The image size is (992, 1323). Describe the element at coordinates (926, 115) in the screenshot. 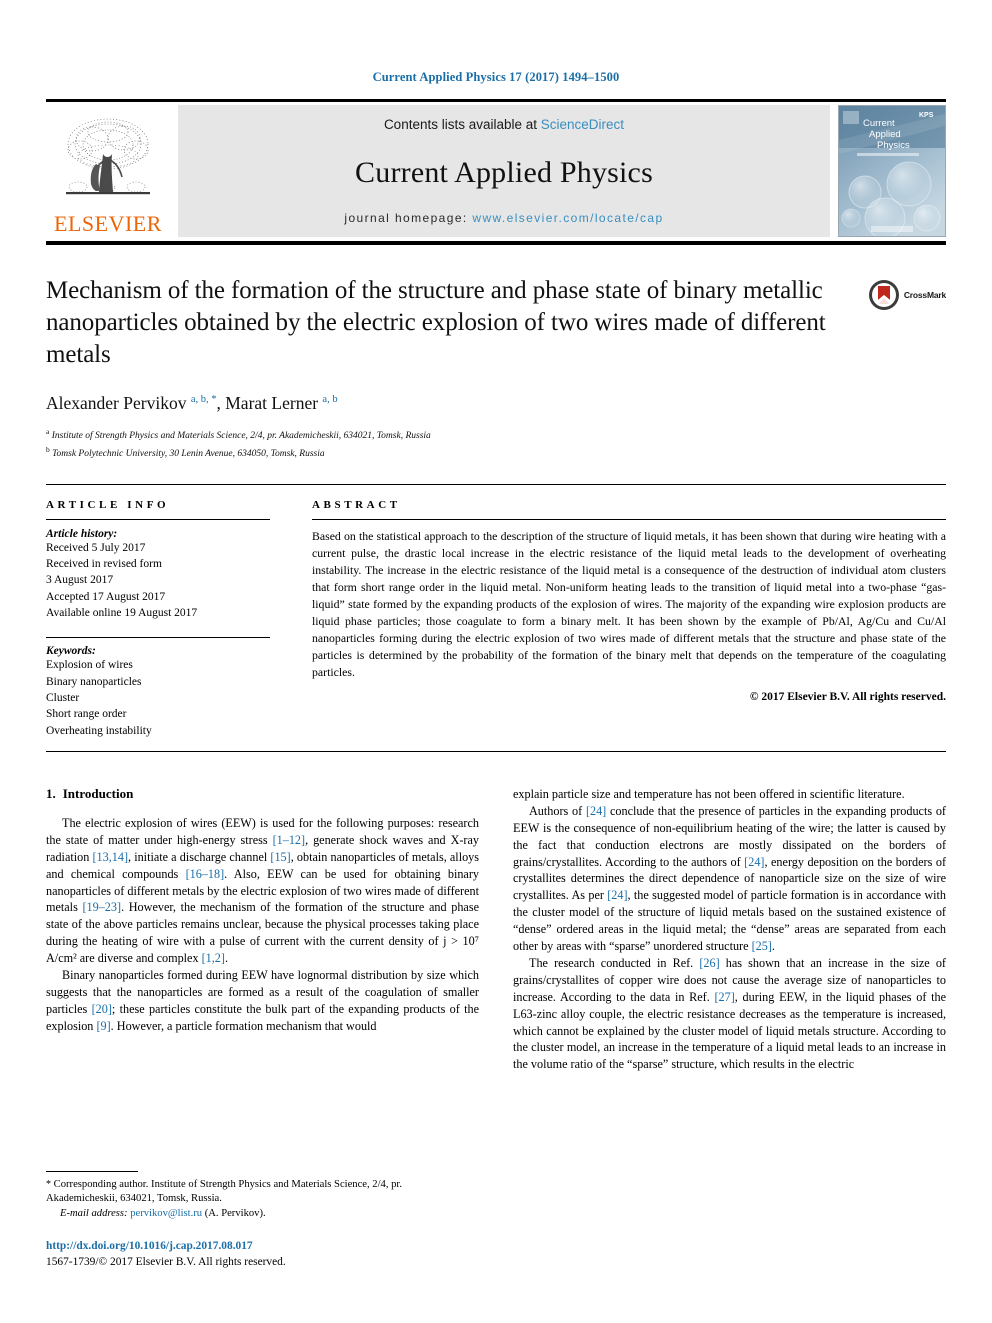

I see `cover-kps-badge: KPS` at that location.